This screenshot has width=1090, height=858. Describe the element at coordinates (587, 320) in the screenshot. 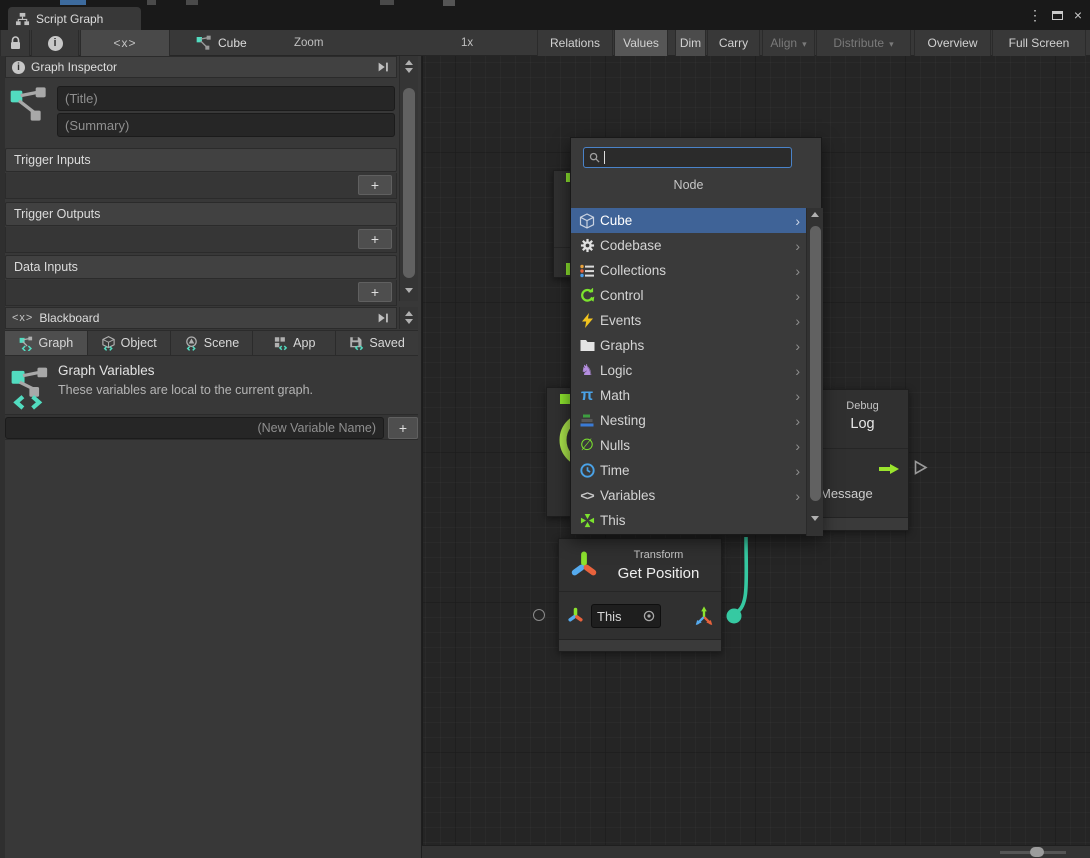

I see `lightning-icon` at that location.